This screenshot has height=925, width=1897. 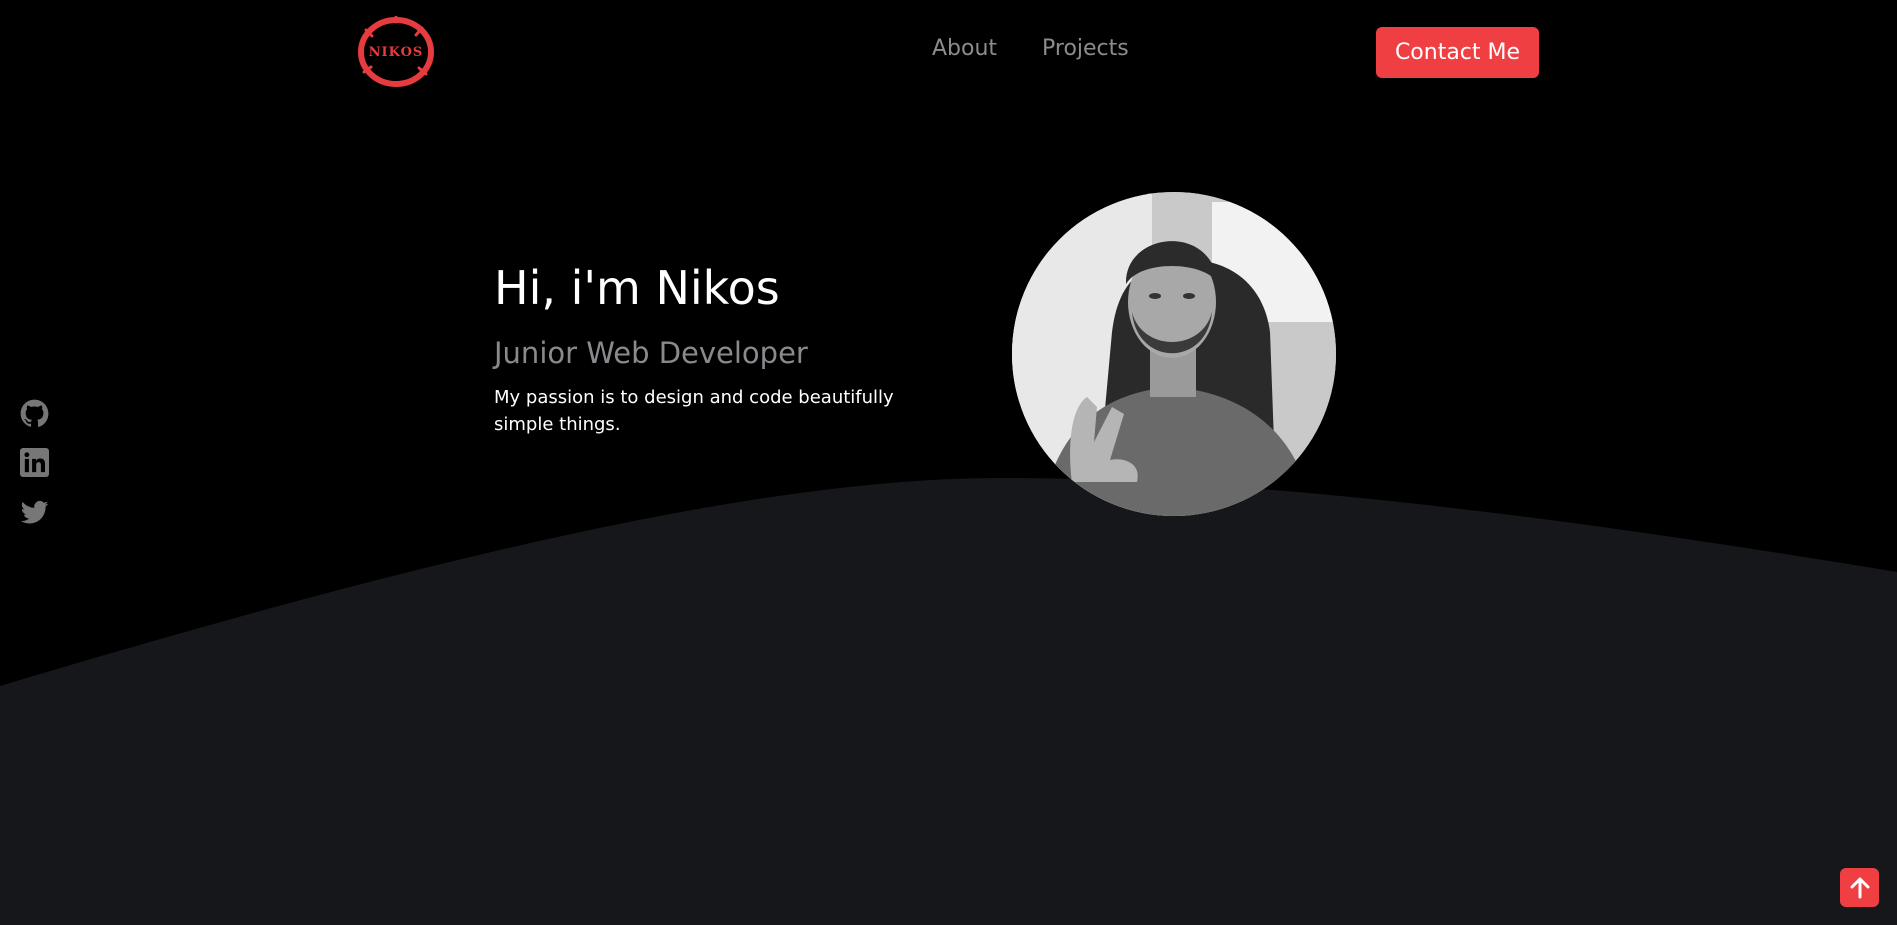 I want to click on github-icon, so click(x=34, y=413).